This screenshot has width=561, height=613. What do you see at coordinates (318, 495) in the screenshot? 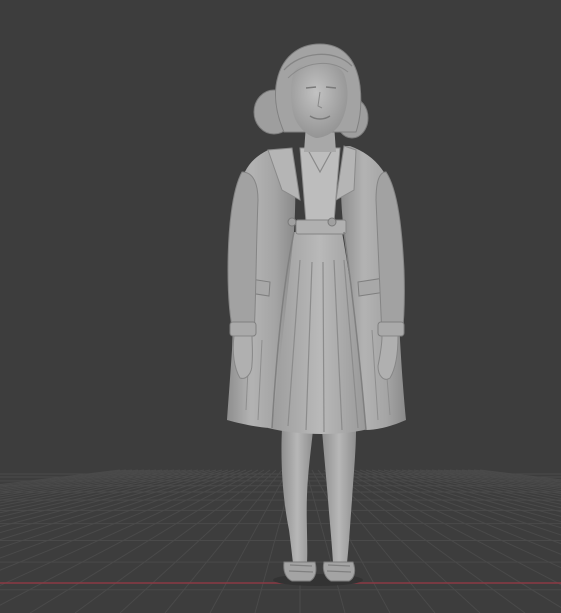
I see `legs` at bounding box center [318, 495].